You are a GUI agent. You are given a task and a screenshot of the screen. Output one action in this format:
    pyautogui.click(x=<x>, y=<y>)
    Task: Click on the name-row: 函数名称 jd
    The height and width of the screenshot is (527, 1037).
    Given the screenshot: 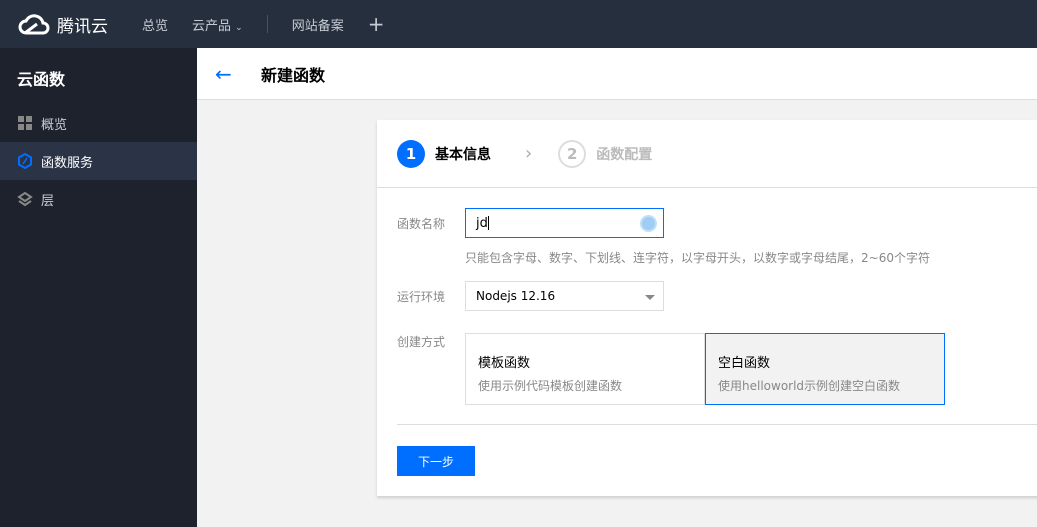 What is the action you would take?
    pyautogui.click(x=530, y=223)
    